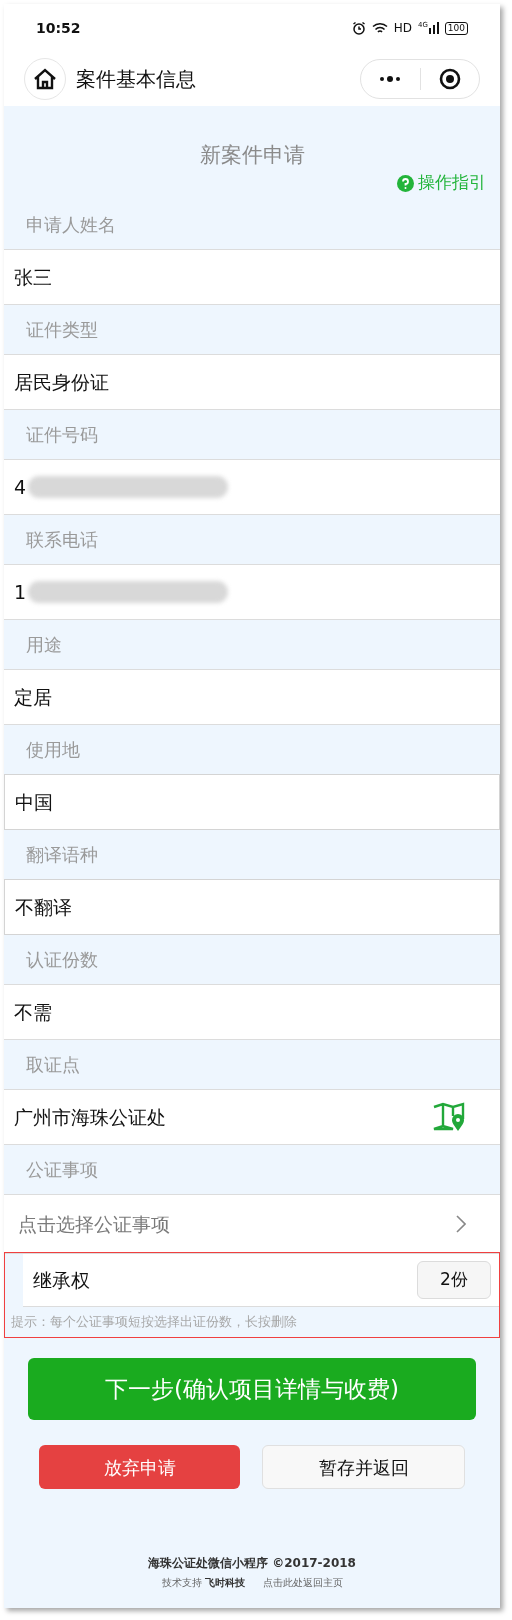  What do you see at coordinates (358, 28) in the screenshot?
I see `alarm-icon` at bounding box center [358, 28].